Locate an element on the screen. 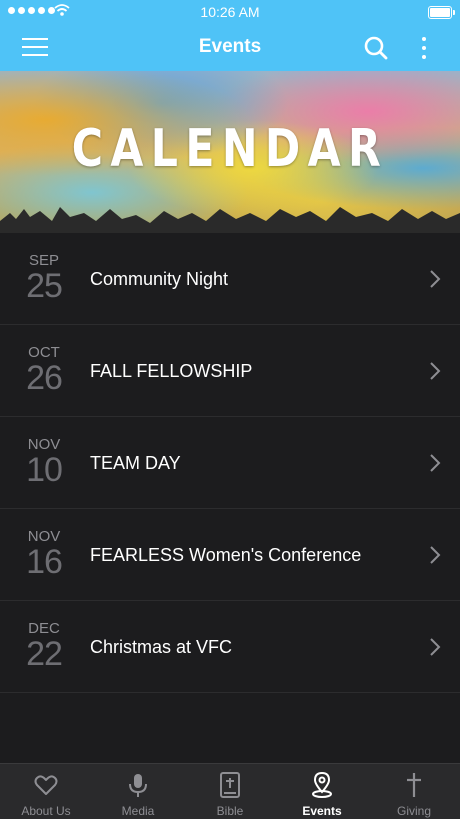  event-row: DEC 22 Christmas at VFC is located at coordinates (230, 647).